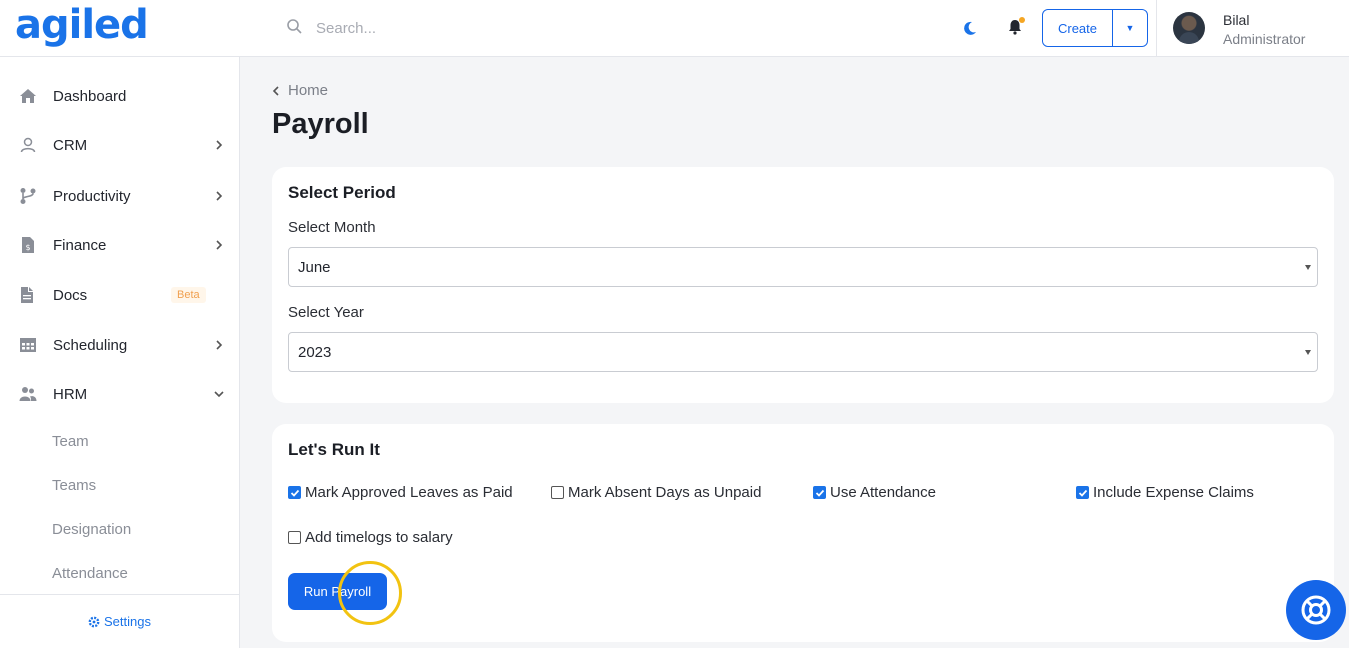 The image size is (1349, 648). I want to click on option-label: Use Attendance, so click(883, 492).